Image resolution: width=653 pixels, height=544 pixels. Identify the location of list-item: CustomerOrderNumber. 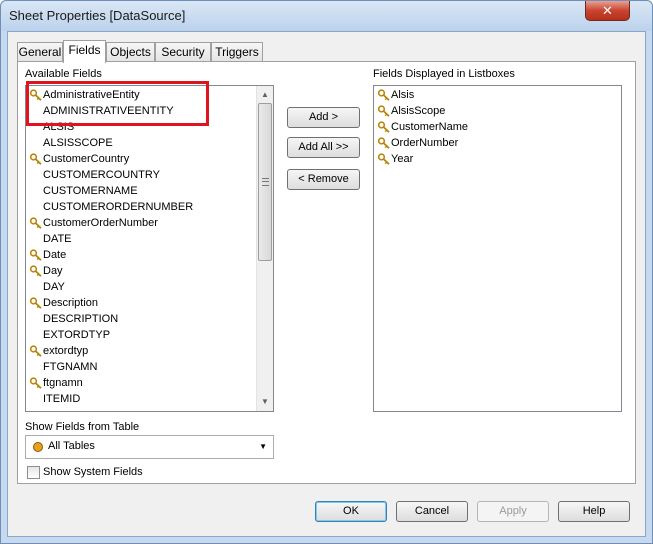
(140, 223).